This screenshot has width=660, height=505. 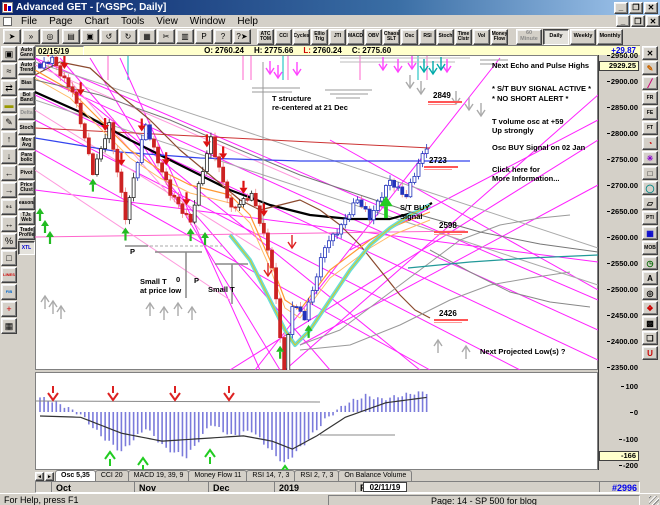 What do you see at coordinates (26, 188) in the screenshot?
I see `study-btn-price-clust: Price Clust` at bounding box center [26, 188].